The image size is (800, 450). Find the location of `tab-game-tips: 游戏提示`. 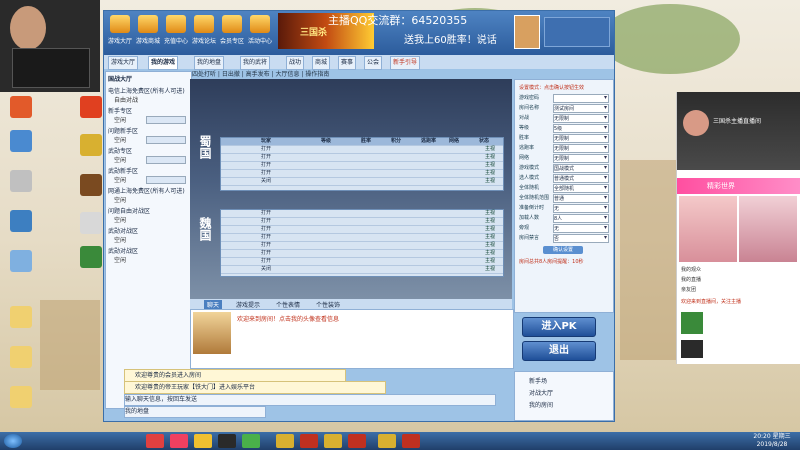

tab-game-tips: 游戏提示 is located at coordinates (248, 304).